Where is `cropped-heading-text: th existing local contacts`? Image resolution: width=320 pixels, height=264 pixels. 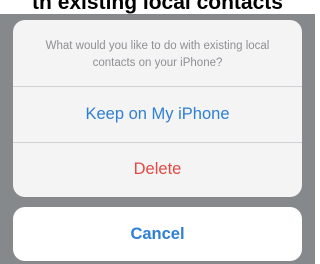 cropped-heading-text: th existing local contacts is located at coordinates (157, 7).